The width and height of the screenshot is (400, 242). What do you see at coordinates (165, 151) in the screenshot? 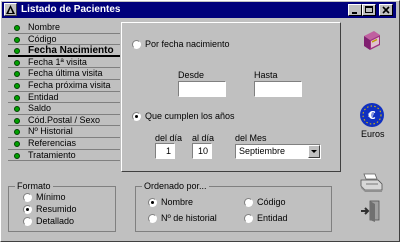
I see `del-dia-input: 1` at bounding box center [165, 151].